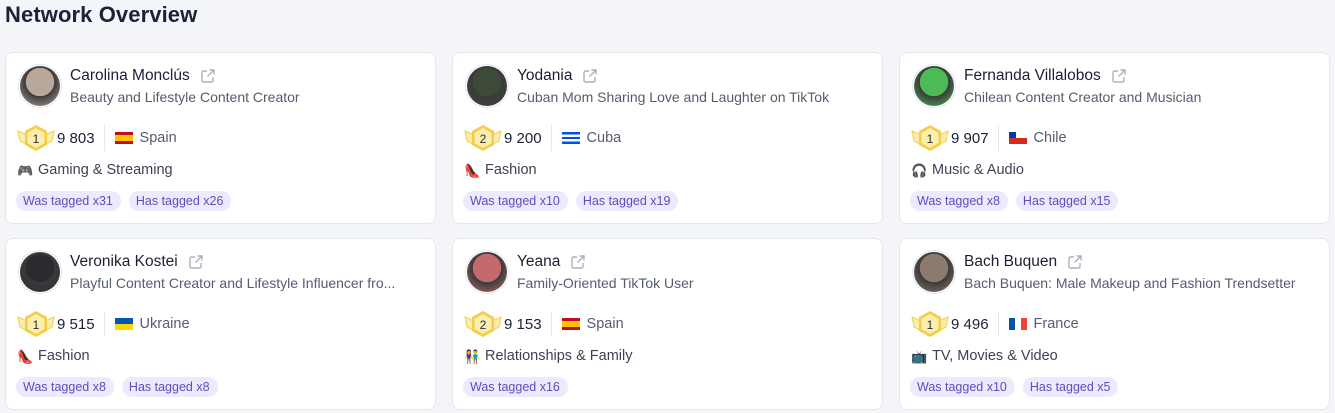  What do you see at coordinates (1070, 387) in the screenshot?
I see `has-tagged-badge: Has tagged x5` at bounding box center [1070, 387].